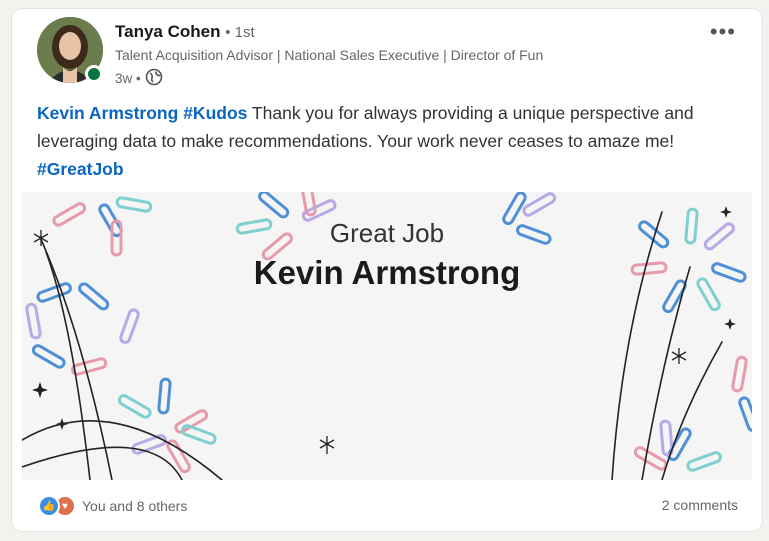  I want to click on banner-subtitle: Great Job, so click(387, 233).